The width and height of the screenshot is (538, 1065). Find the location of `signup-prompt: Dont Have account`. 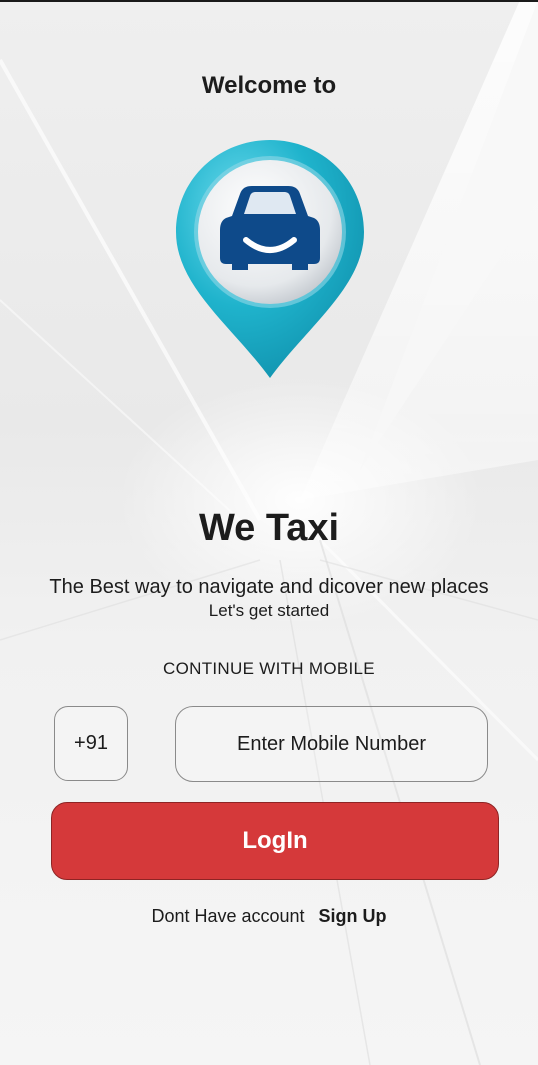

signup-prompt: Dont Have account is located at coordinates (228, 916).